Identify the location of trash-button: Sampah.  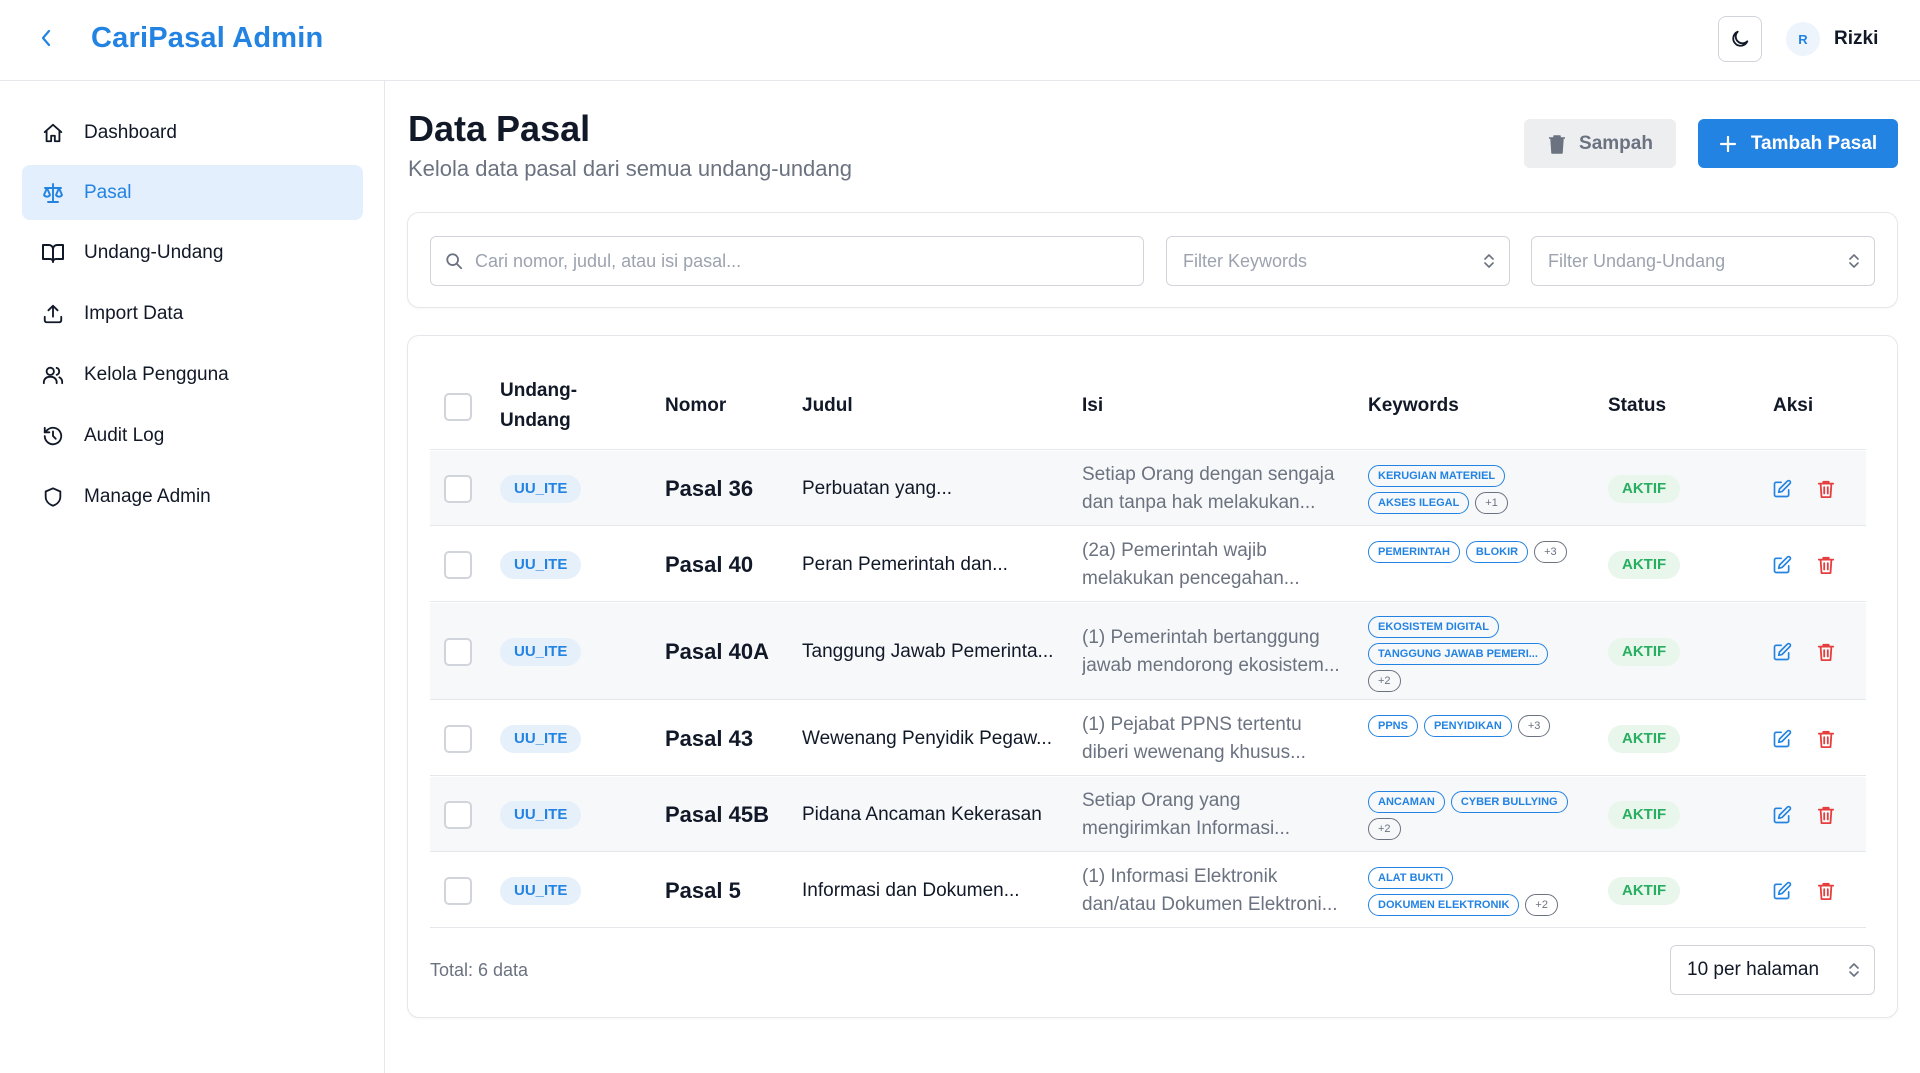
(1600, 143).